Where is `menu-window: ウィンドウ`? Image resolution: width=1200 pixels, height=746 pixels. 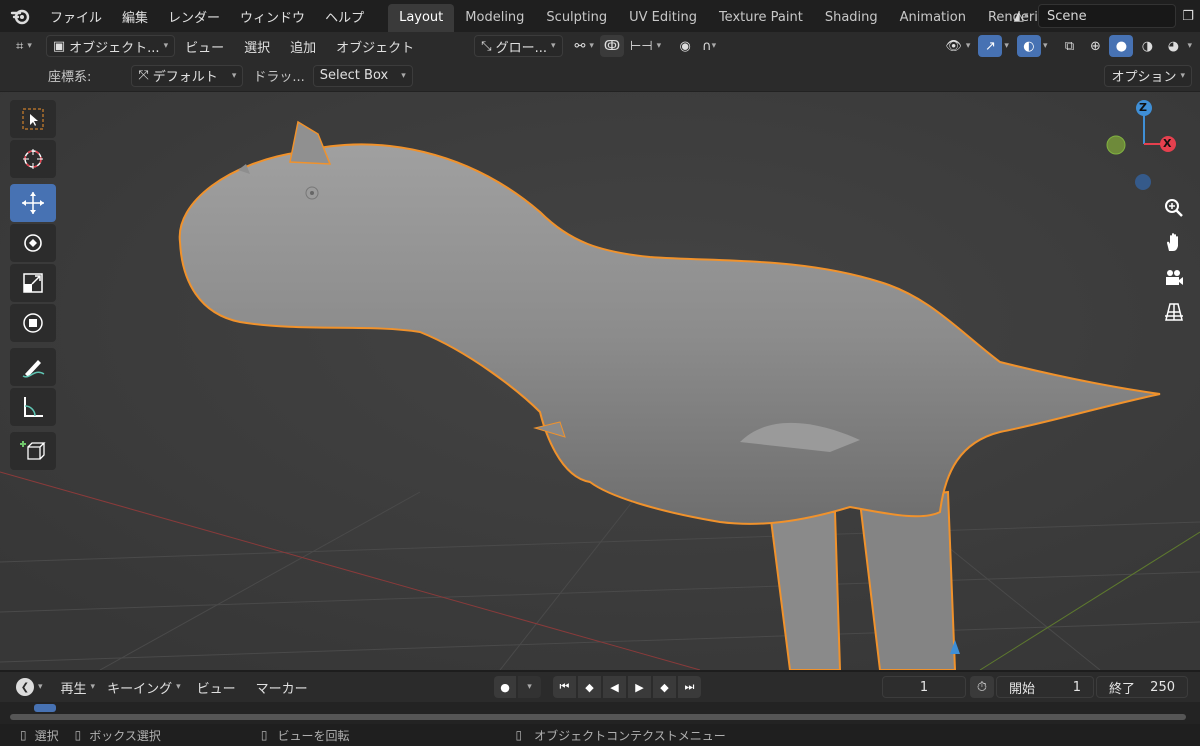 menu-window: ウィンドウ is located at coordinates (272, 16).